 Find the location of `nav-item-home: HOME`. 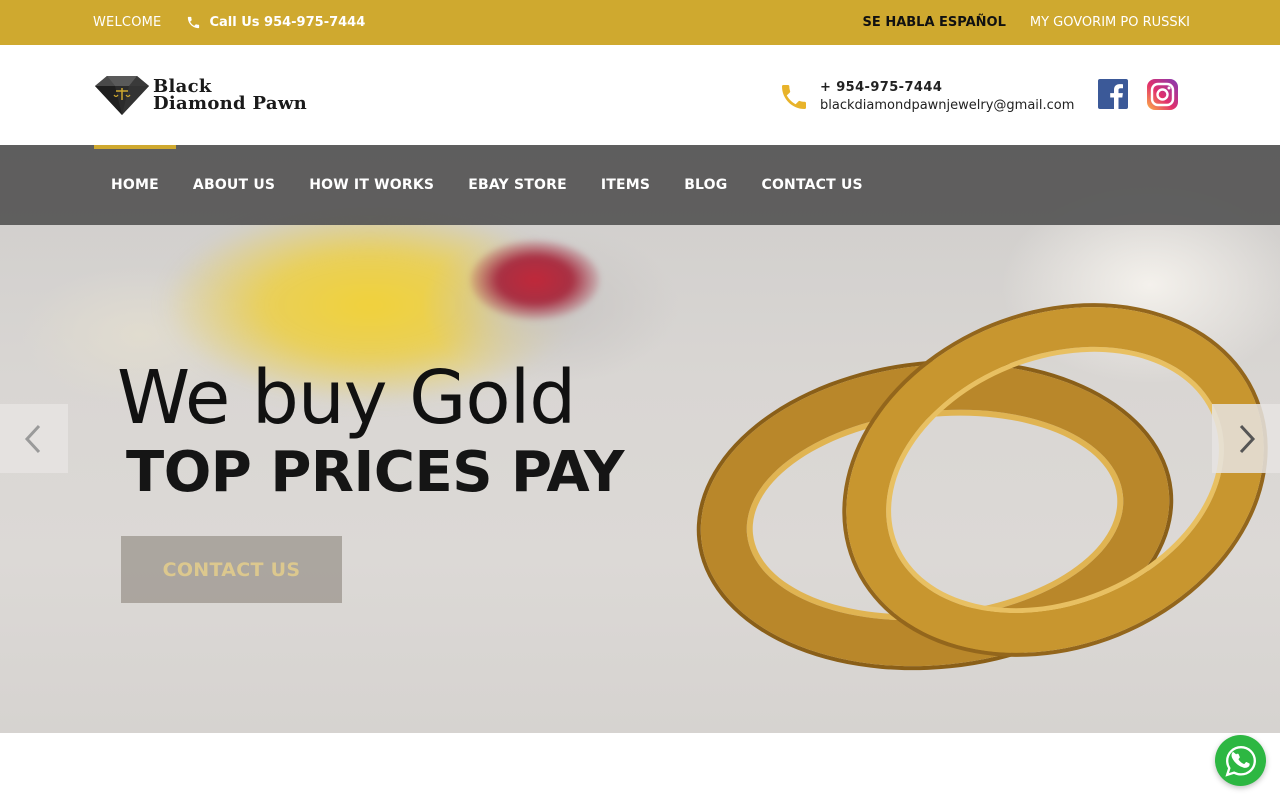

nav-item-home: HOME is located at coordinates (135, 185).